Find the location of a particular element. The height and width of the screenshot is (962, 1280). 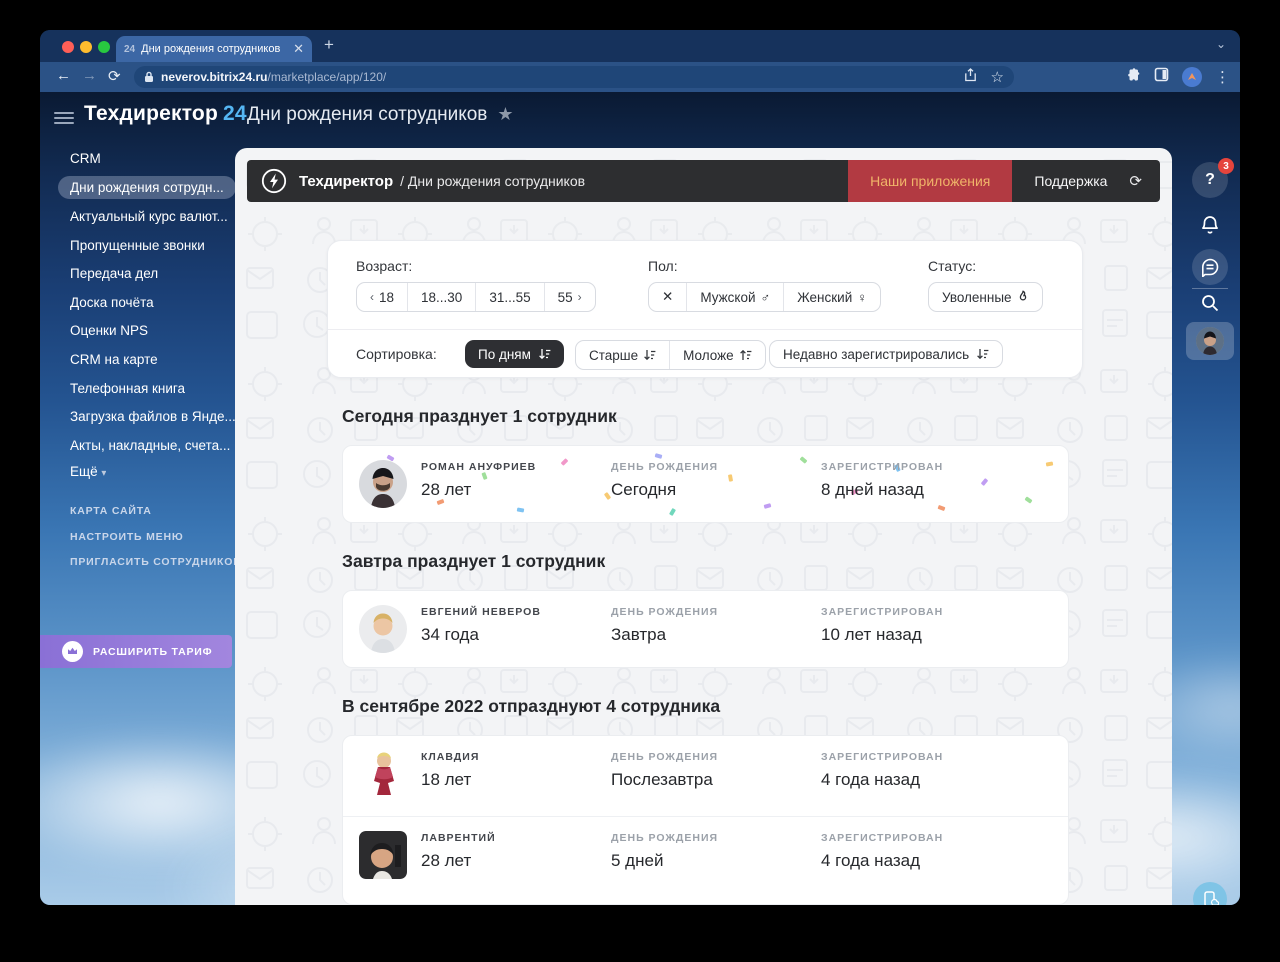

sidebar-item-more: Ещё ▾ is located at coordinates (88, 471).